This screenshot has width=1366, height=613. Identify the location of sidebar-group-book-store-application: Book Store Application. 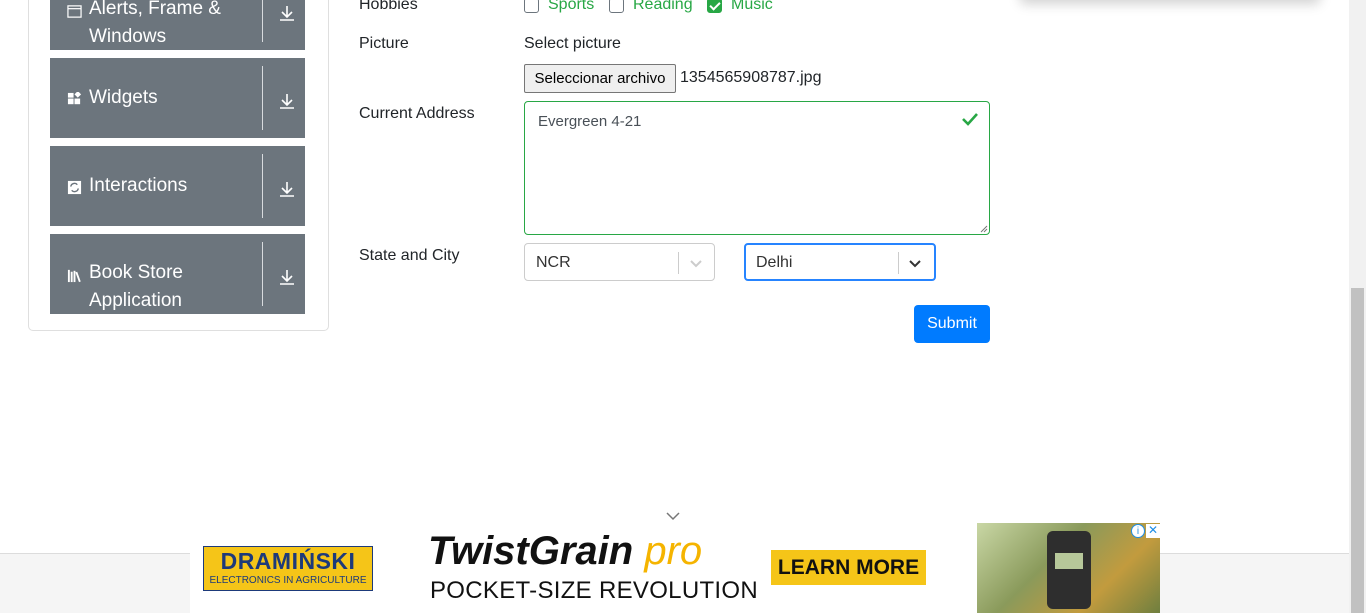
(177, 274).